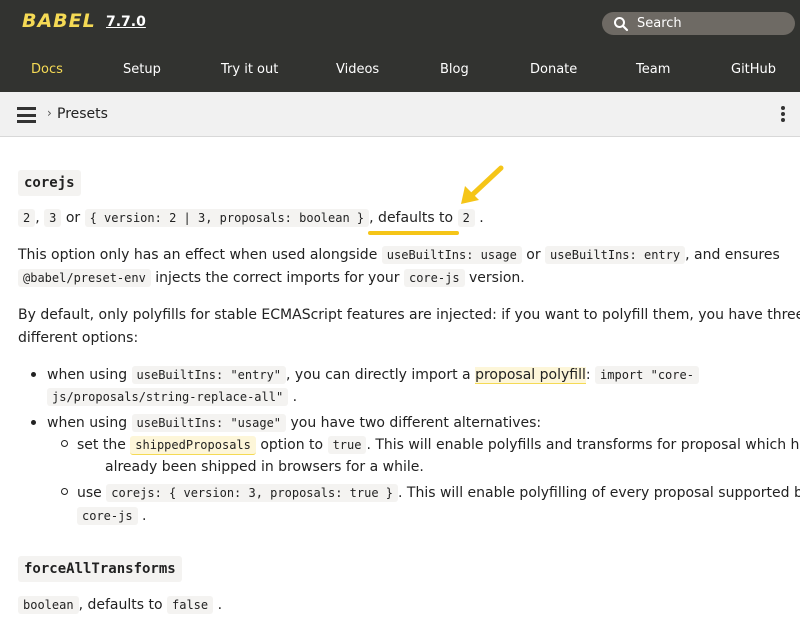 The width and height of the screenshot is (800, 628). What do you see at coordinates (400, 114) in the screenshot?
I see `breadcrumb-bar` at bounding box center [400, 114].